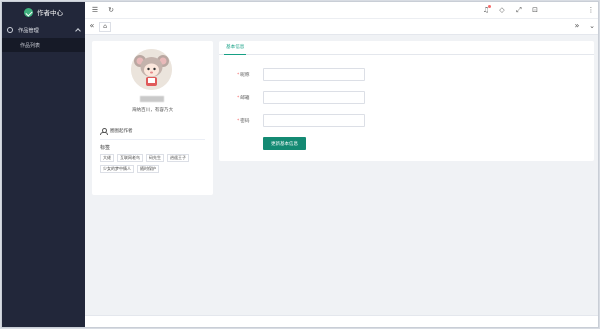  Describe the element at coordinates (243, 98) in the screenshot. I see `email-label: *邮箱` at that location.